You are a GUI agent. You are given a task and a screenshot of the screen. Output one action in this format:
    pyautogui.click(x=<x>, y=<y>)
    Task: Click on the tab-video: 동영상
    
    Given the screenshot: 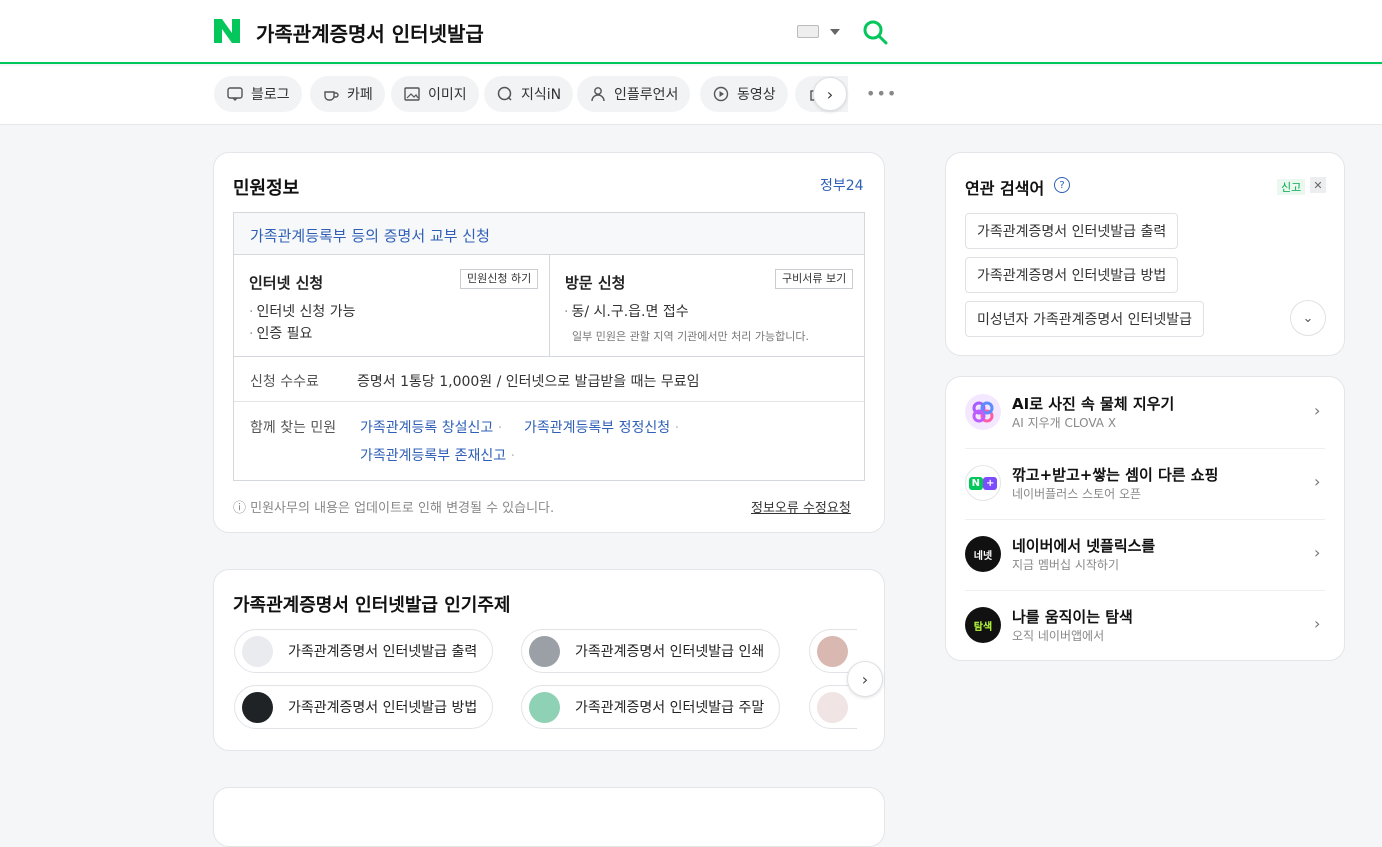 What is the action you would take?
    pyautogui.click(x=744, y=94)
    